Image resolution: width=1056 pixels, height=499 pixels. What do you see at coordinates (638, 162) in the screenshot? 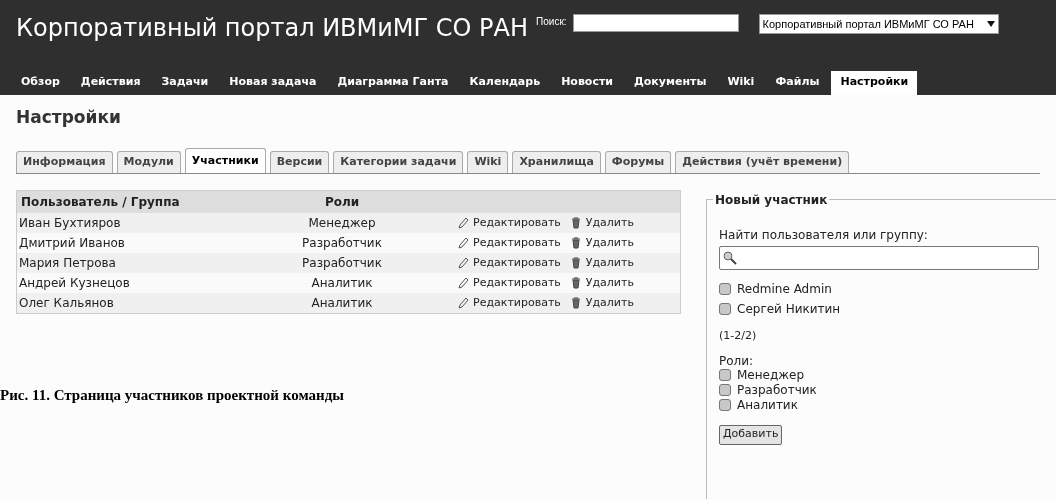
I see `settings-tab: Форумы` at bounding box center [638, 162].